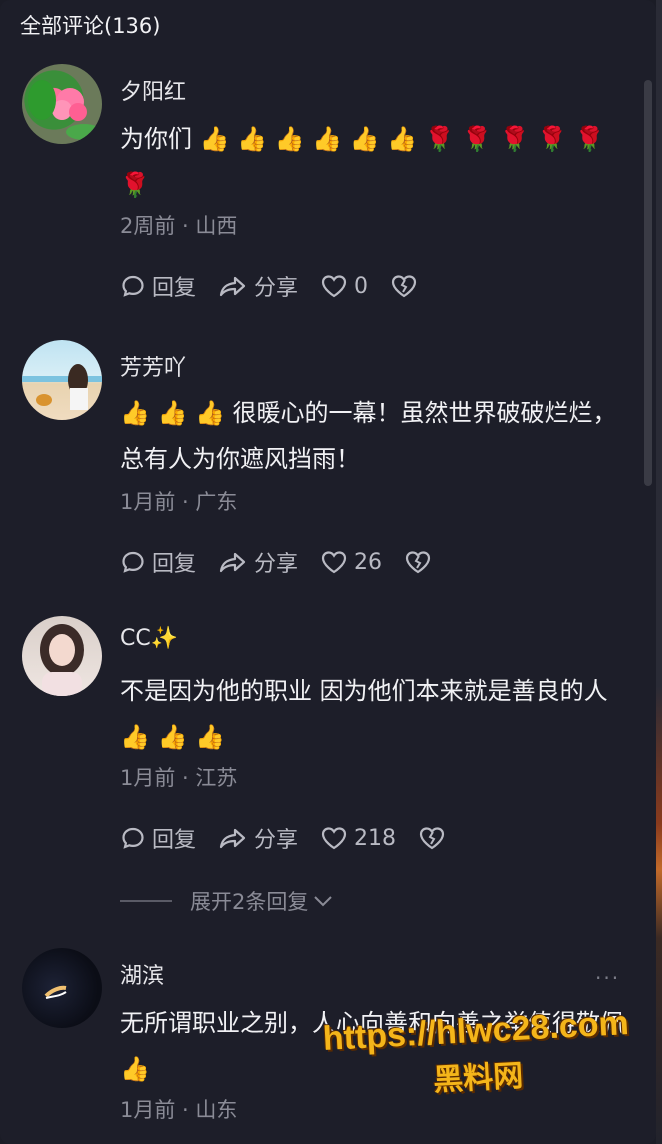 This screenshot has height=1144, width=662. What do you see at coordinates (477, 1054) in the screenshot?
I see `watermark: https://hlwc28.com 黑料网` at bounding box center [477, 1054].